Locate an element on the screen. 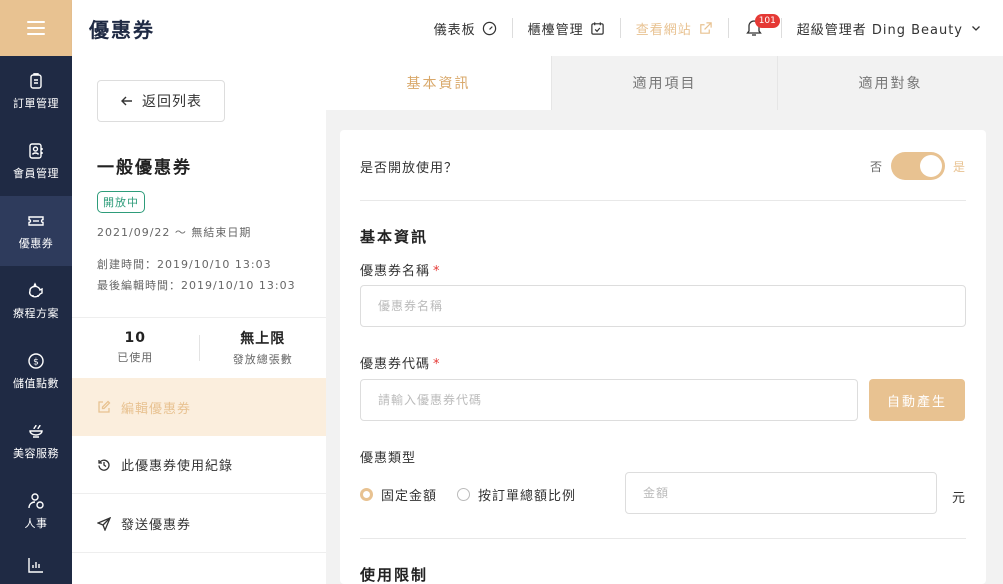 Image resolution: width=1003 pixels, height=584 pixels. coupon-period: 2021/09/22 ～ 無結束日期 is located at coordinates (174, 232).